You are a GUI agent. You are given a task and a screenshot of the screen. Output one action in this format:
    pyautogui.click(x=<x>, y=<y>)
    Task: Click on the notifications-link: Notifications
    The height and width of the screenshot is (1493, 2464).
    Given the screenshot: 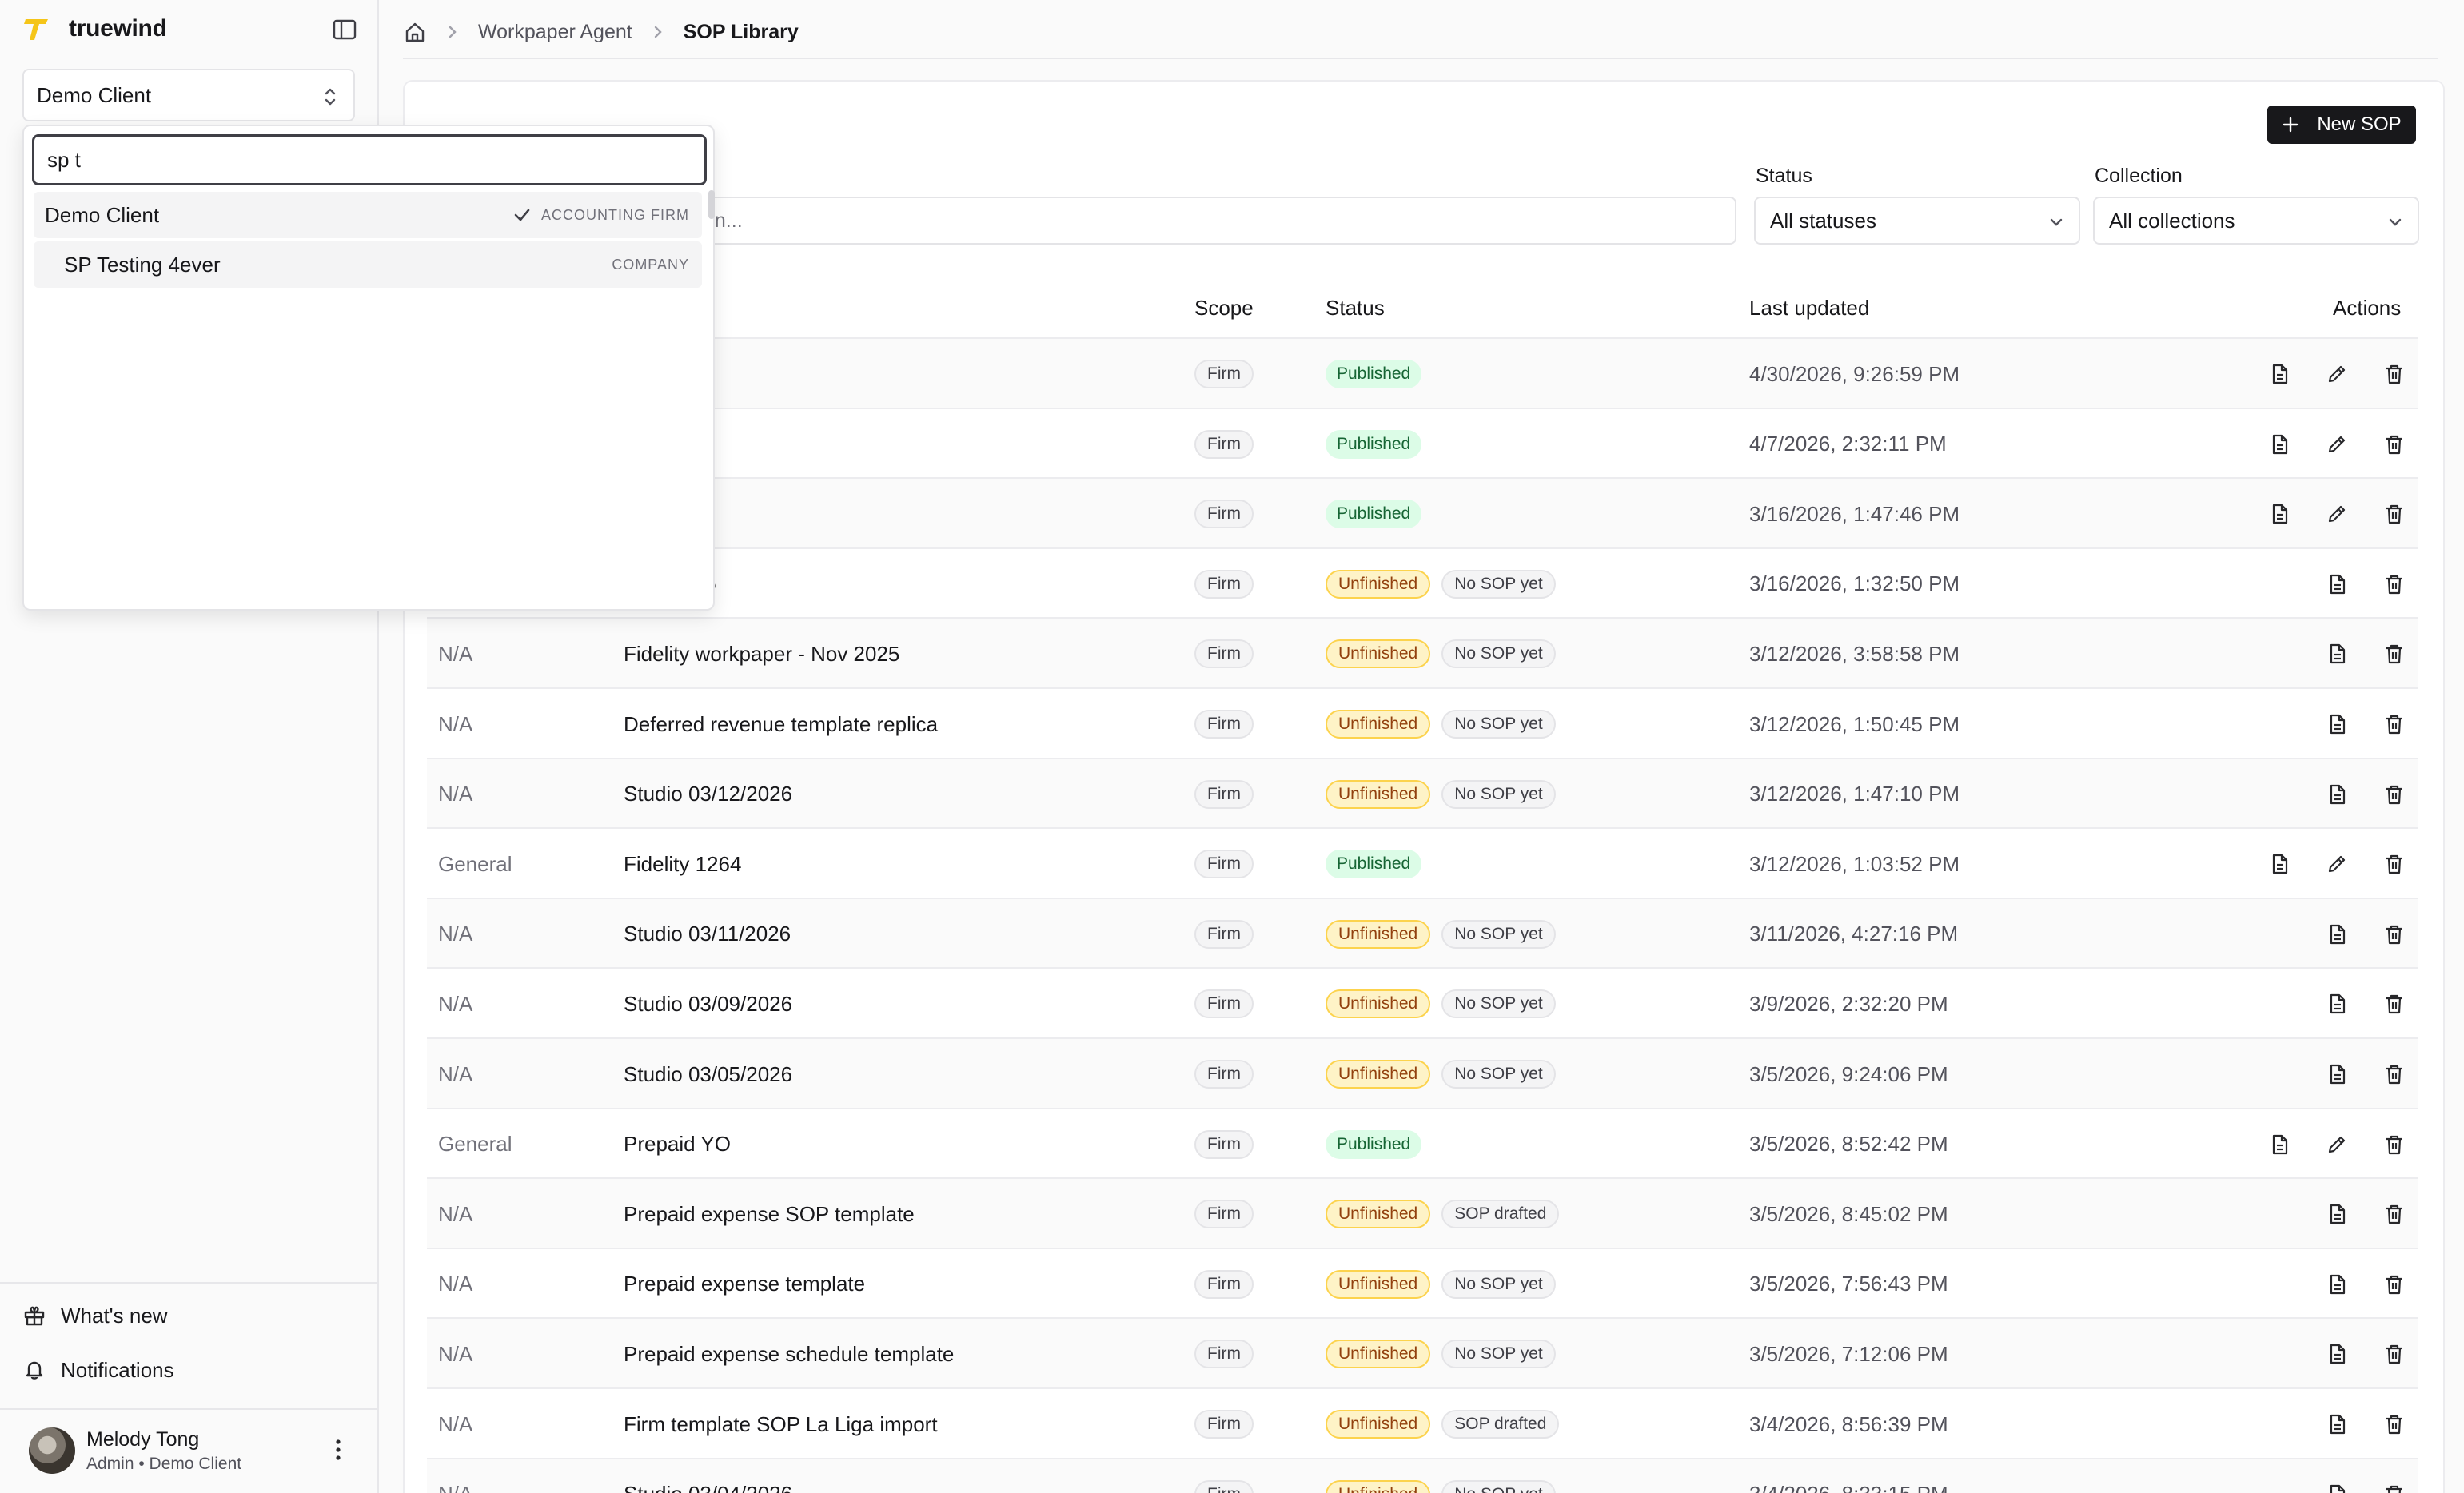 What is the action you would take?
    pyautogui.click(x=98, y=1369)
    